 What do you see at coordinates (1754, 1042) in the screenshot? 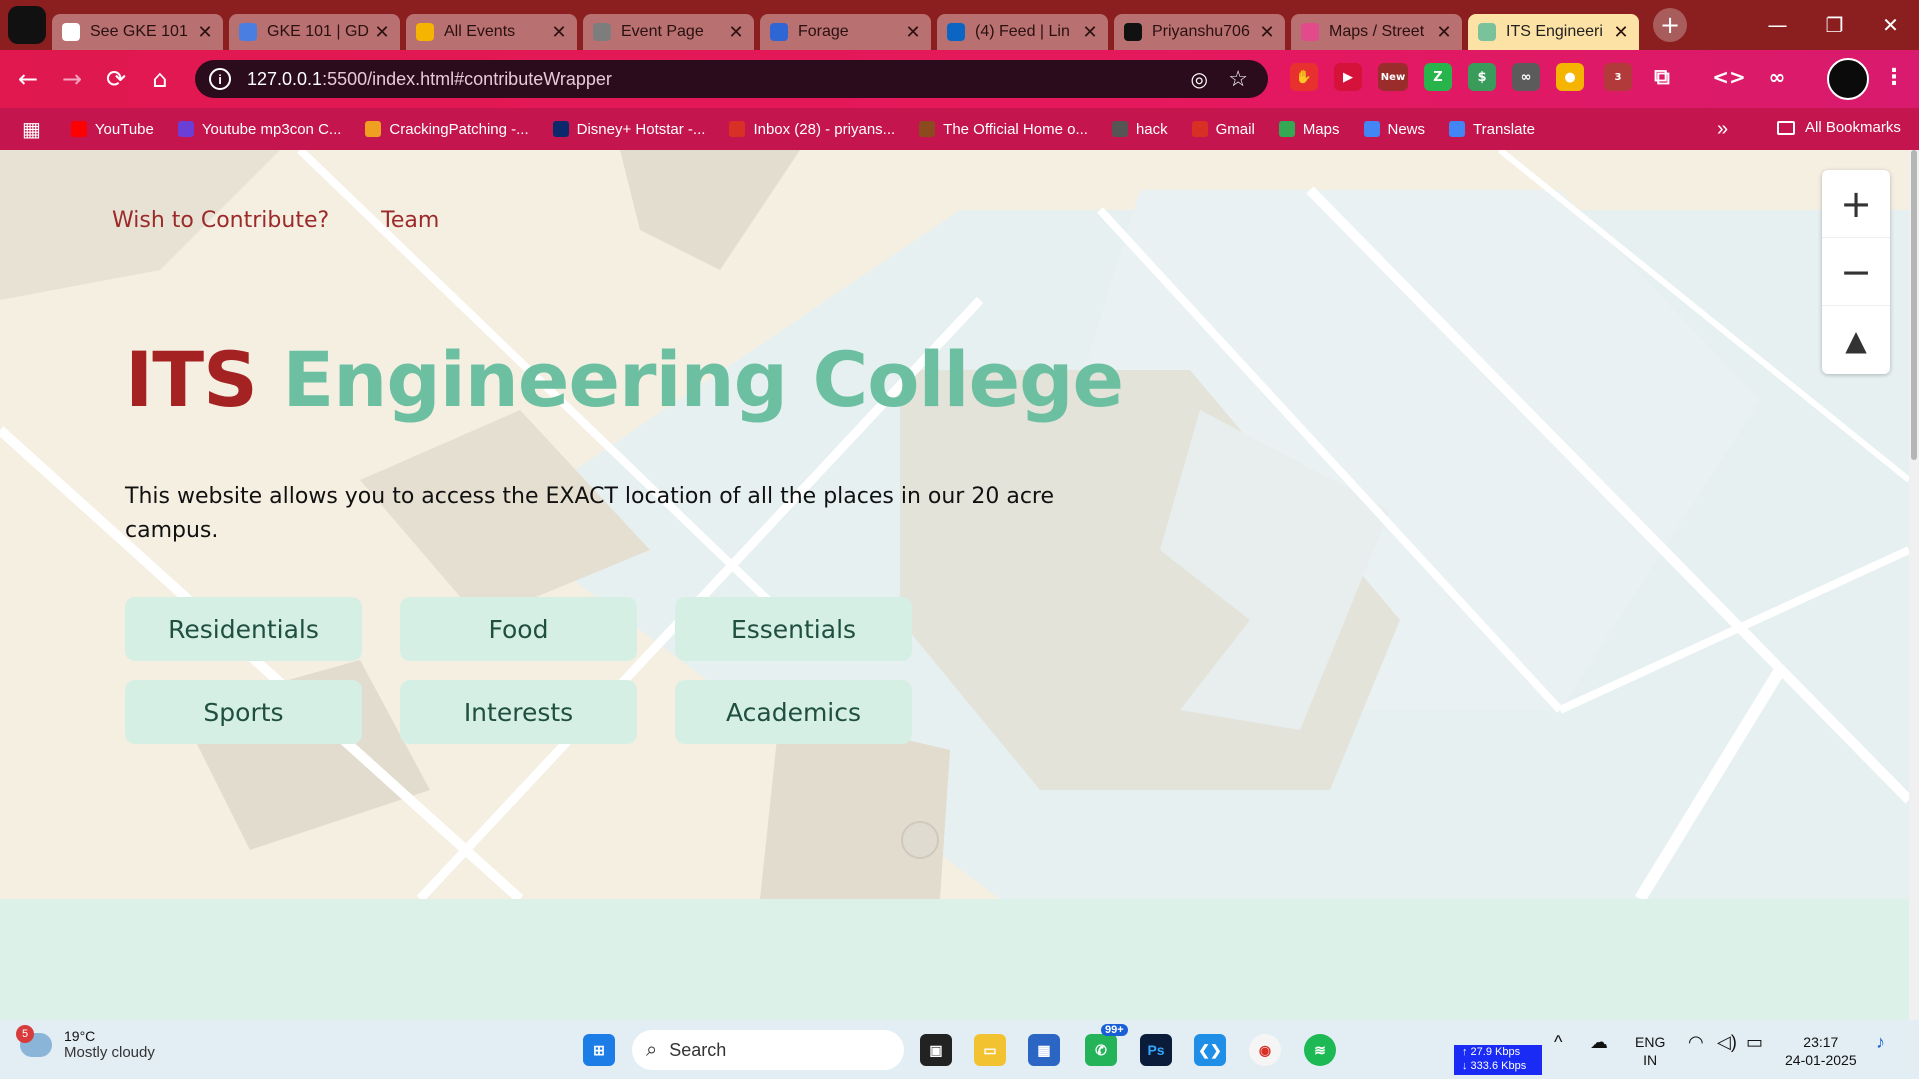
I see `battery-icon: ▭` at bounding box center [1754, 1042].